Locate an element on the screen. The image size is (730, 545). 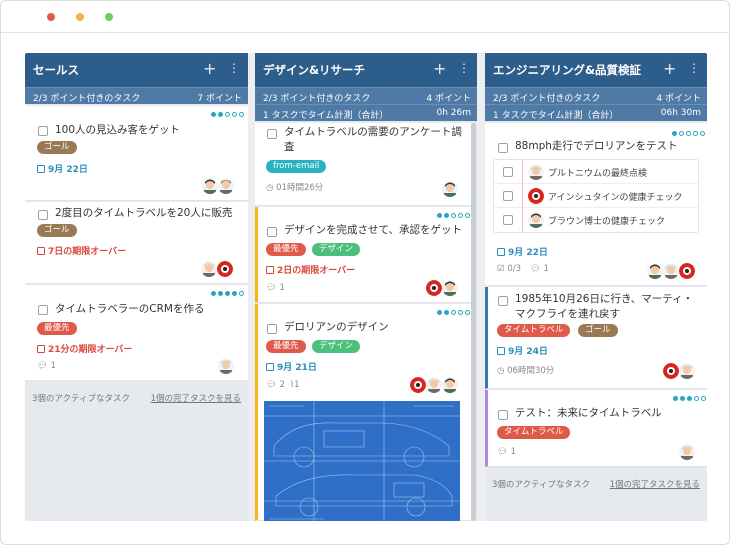
task-title: 88mph走行でデロリアンをテスト is located at coordinates (596, 146).